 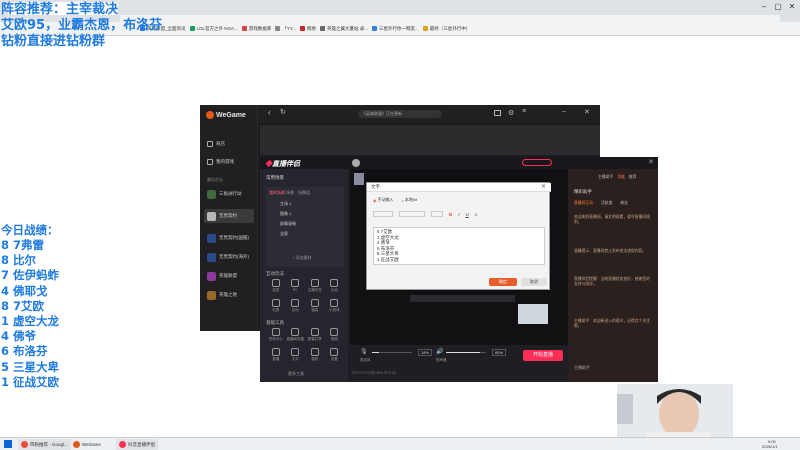 I want to click on mic-slider-fill, so click(x=376, y=352).